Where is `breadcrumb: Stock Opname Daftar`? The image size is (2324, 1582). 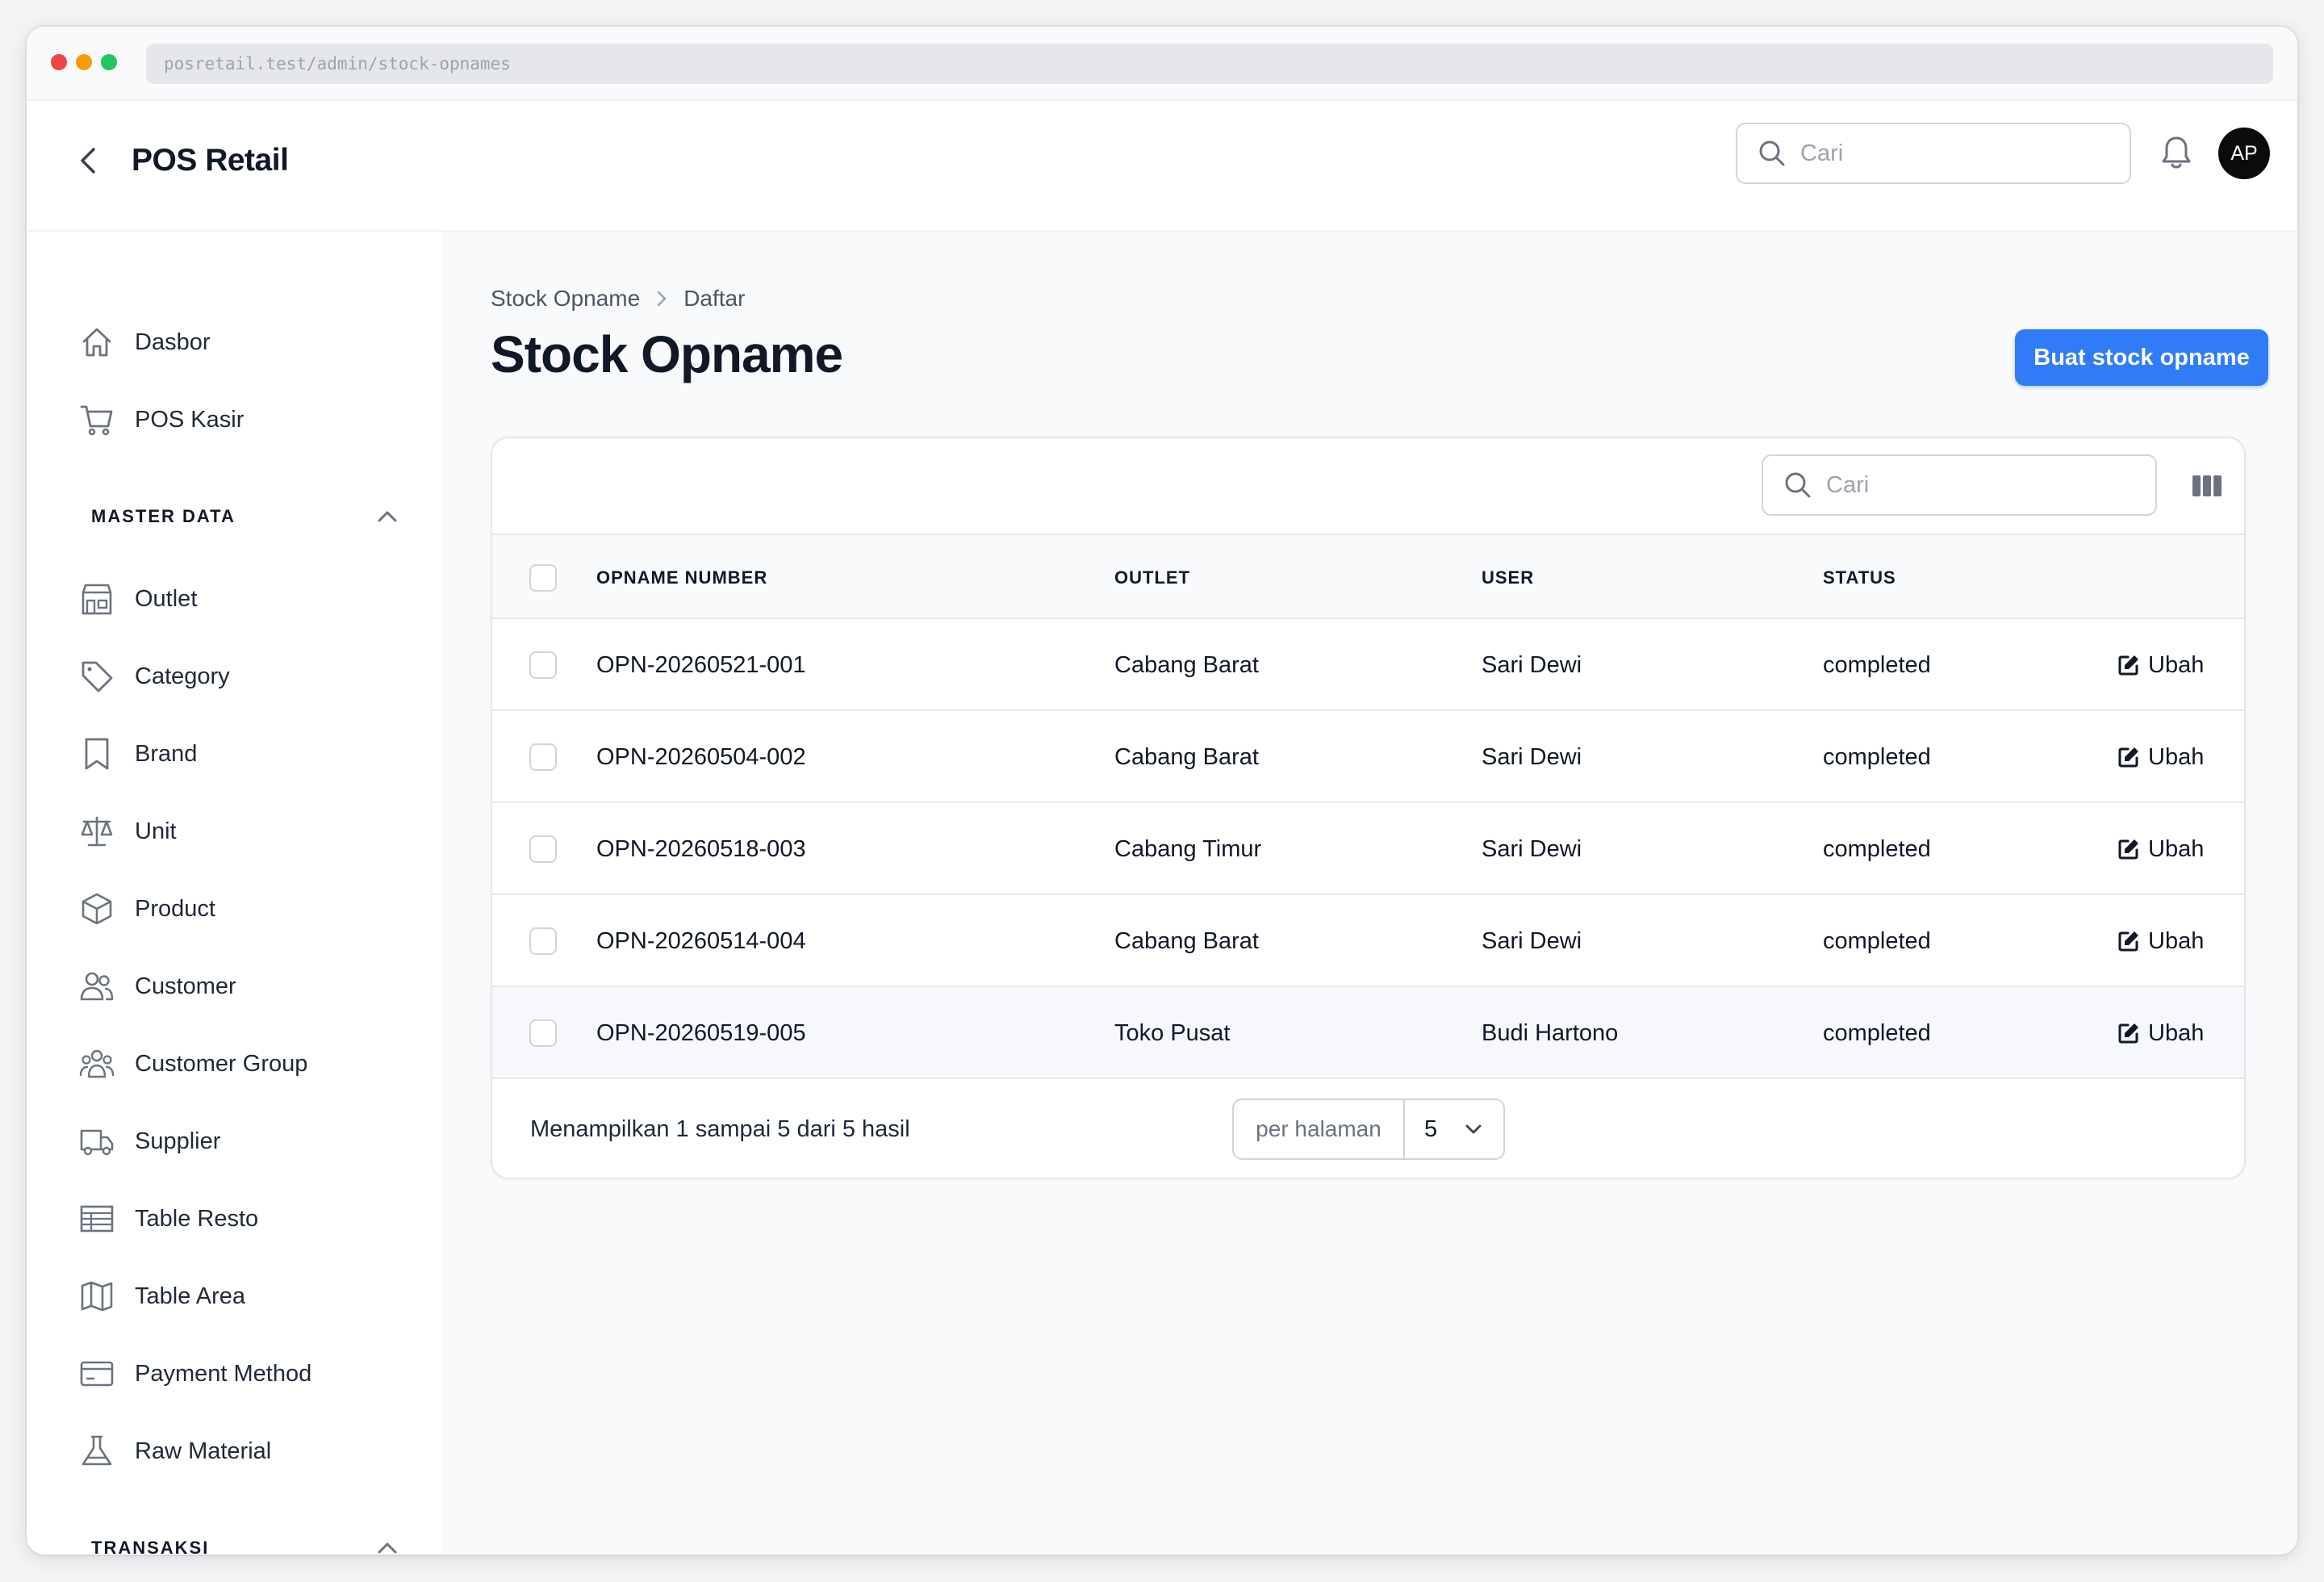
breadcrumb: Stock Opname Daftar is located at coordinates (618, 299).